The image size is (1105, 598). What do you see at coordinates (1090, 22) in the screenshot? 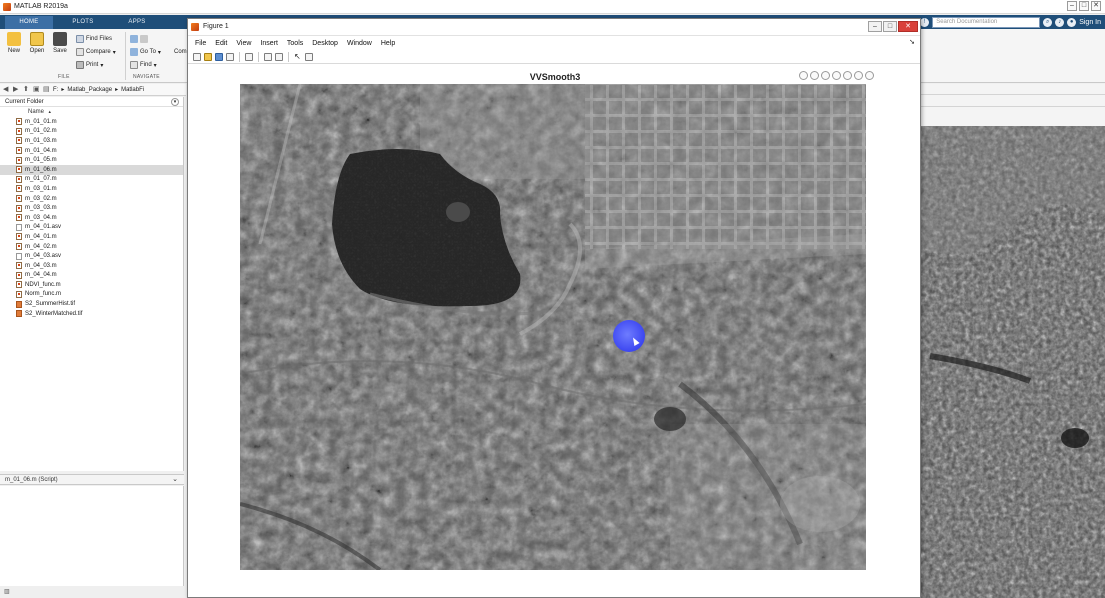
I see `sign-in-link: Sign In` at bounding box center [1090, 22].